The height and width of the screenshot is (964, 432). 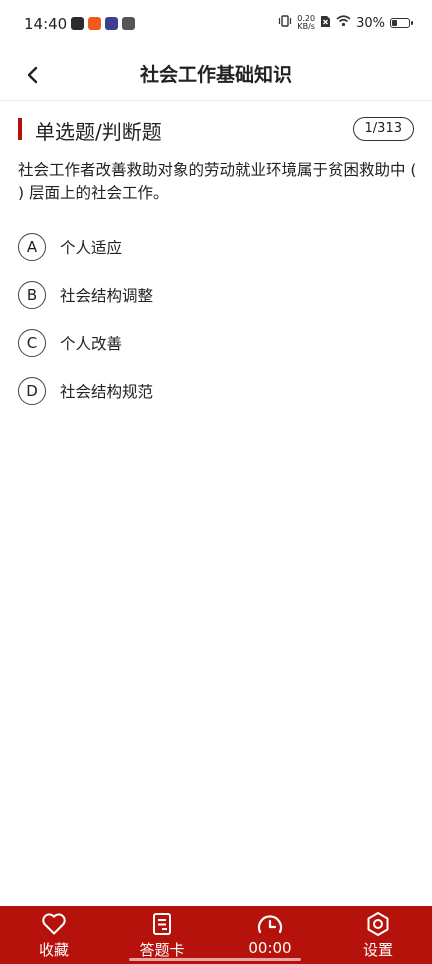 What do you see at coordinates (54, 924) in the screenshot?
I see `heart-icon` at bounding box center [54, 924].